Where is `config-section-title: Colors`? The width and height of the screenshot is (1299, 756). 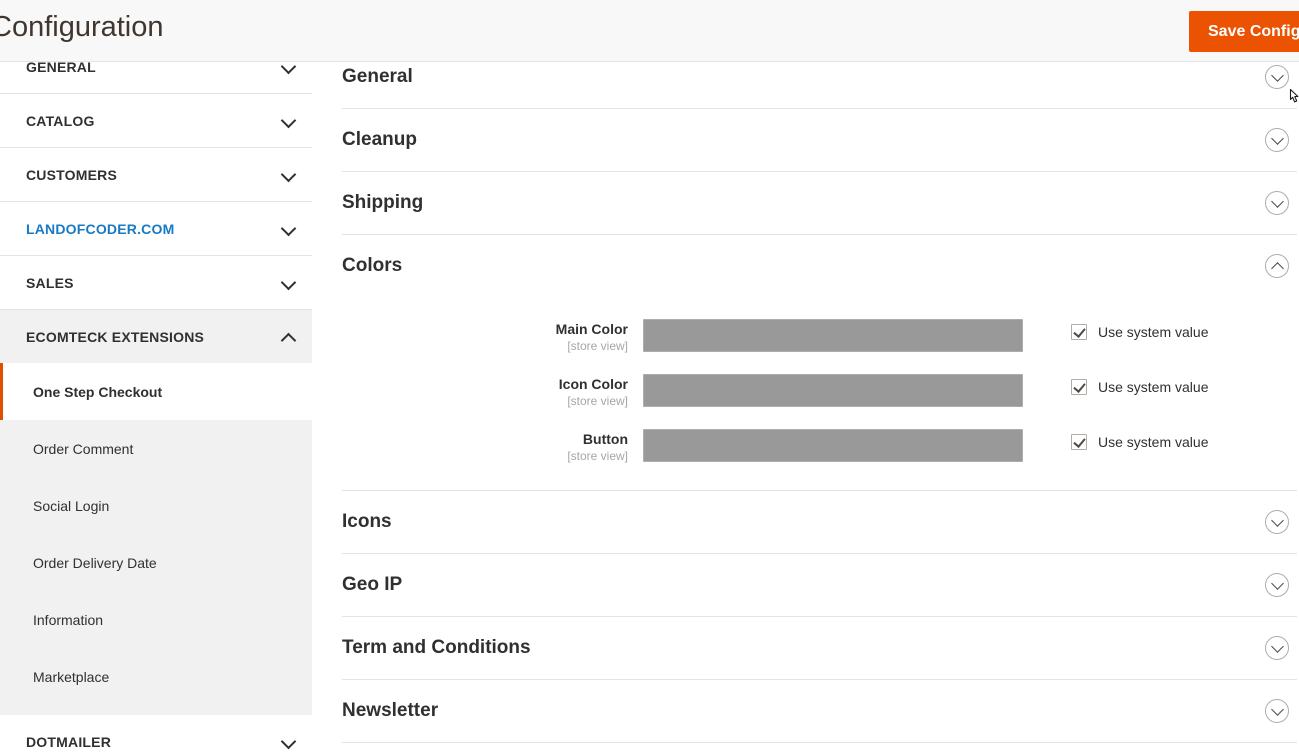 config-section-title: Colors is located at coordinates (372, 265).